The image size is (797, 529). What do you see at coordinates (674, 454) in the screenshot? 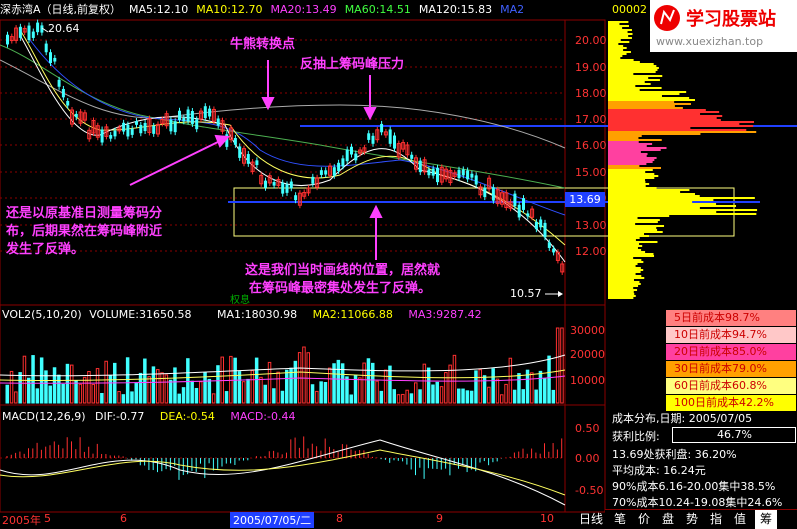
I see `info-line3: 13.69处获利盘: 36.20%` at bounding box center [674, 454].